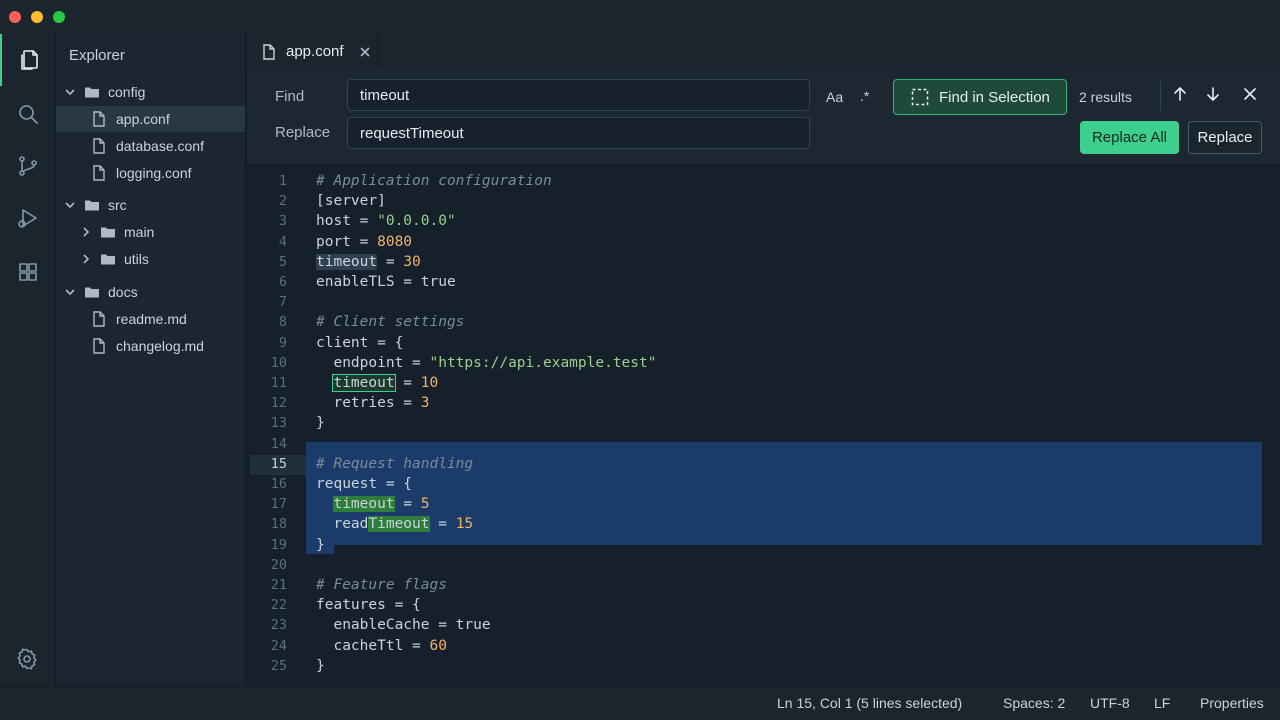 Image resolution: width=1280 pixels, height=720 pixels. What do you see at coordinates (486, 362) in the screenshot?
I see `line-text: endpoint = "https://api.example.test"` at bounding box center [486, 362].